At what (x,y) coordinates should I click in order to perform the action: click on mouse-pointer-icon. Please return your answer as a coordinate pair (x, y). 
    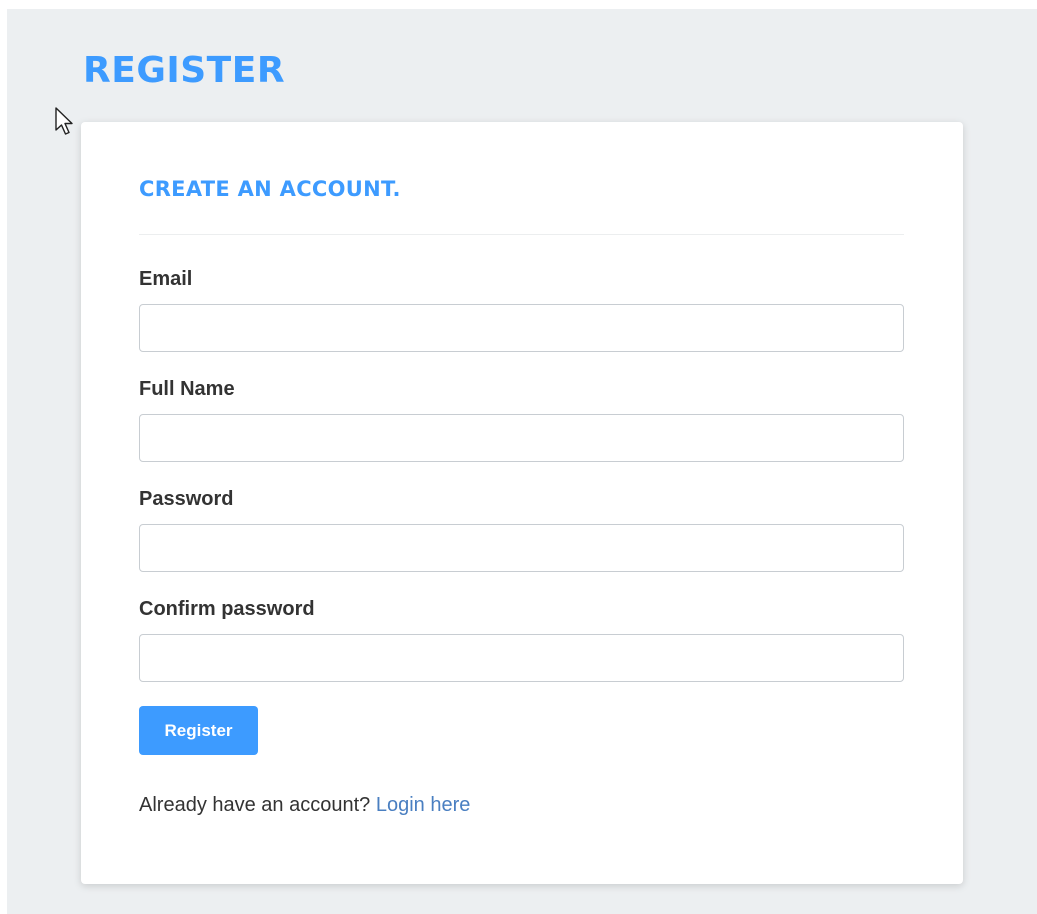
    Looking at the image, I should click on (64, 121).